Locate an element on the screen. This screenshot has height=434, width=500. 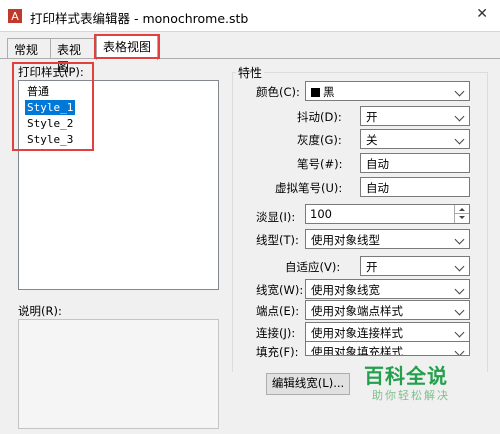
description-field is located at coordinates (118, 374).